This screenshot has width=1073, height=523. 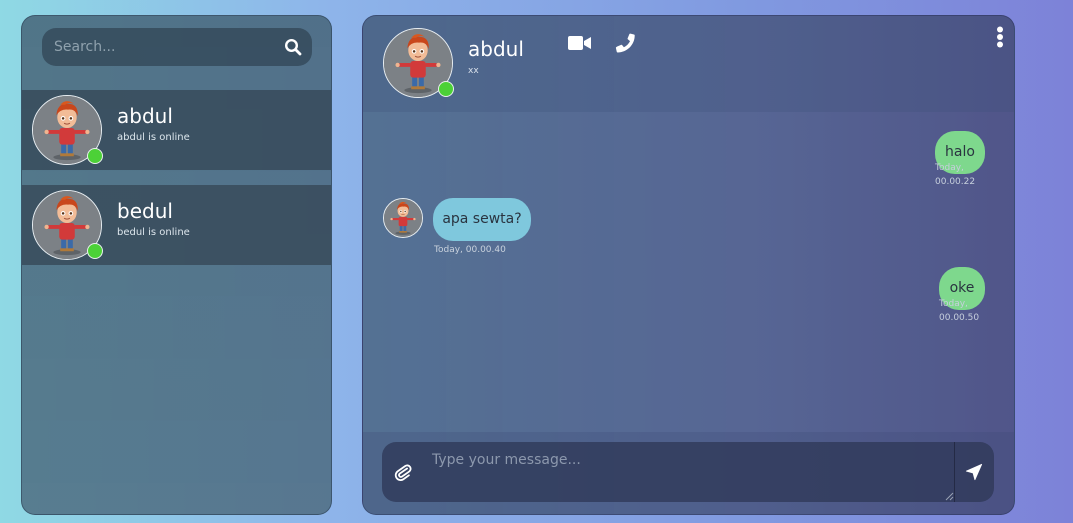 What do you see at coordinates (145, 116) in the screenshot?
I see `contact-name: abdul` at bounding box center [145, 116].